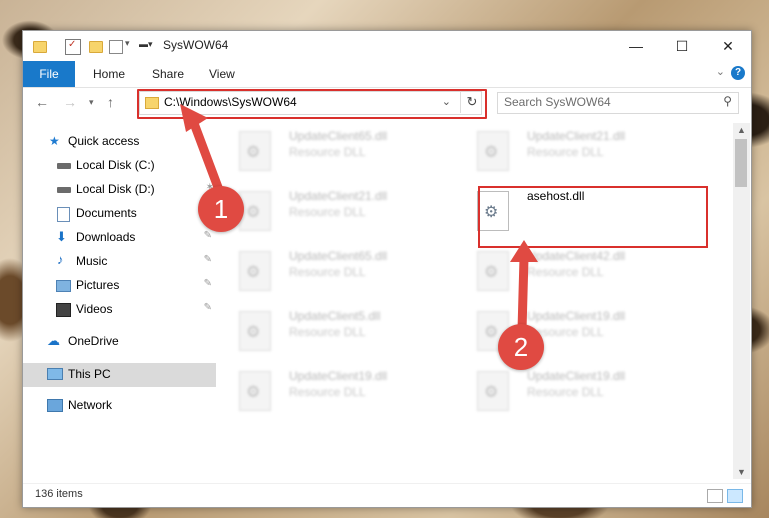 This screenshot has width=769, height=518. What do you see at coordinates (524, 287) in the screenshot?
I see `arrow-to-file` at bounding box center [524, 287].